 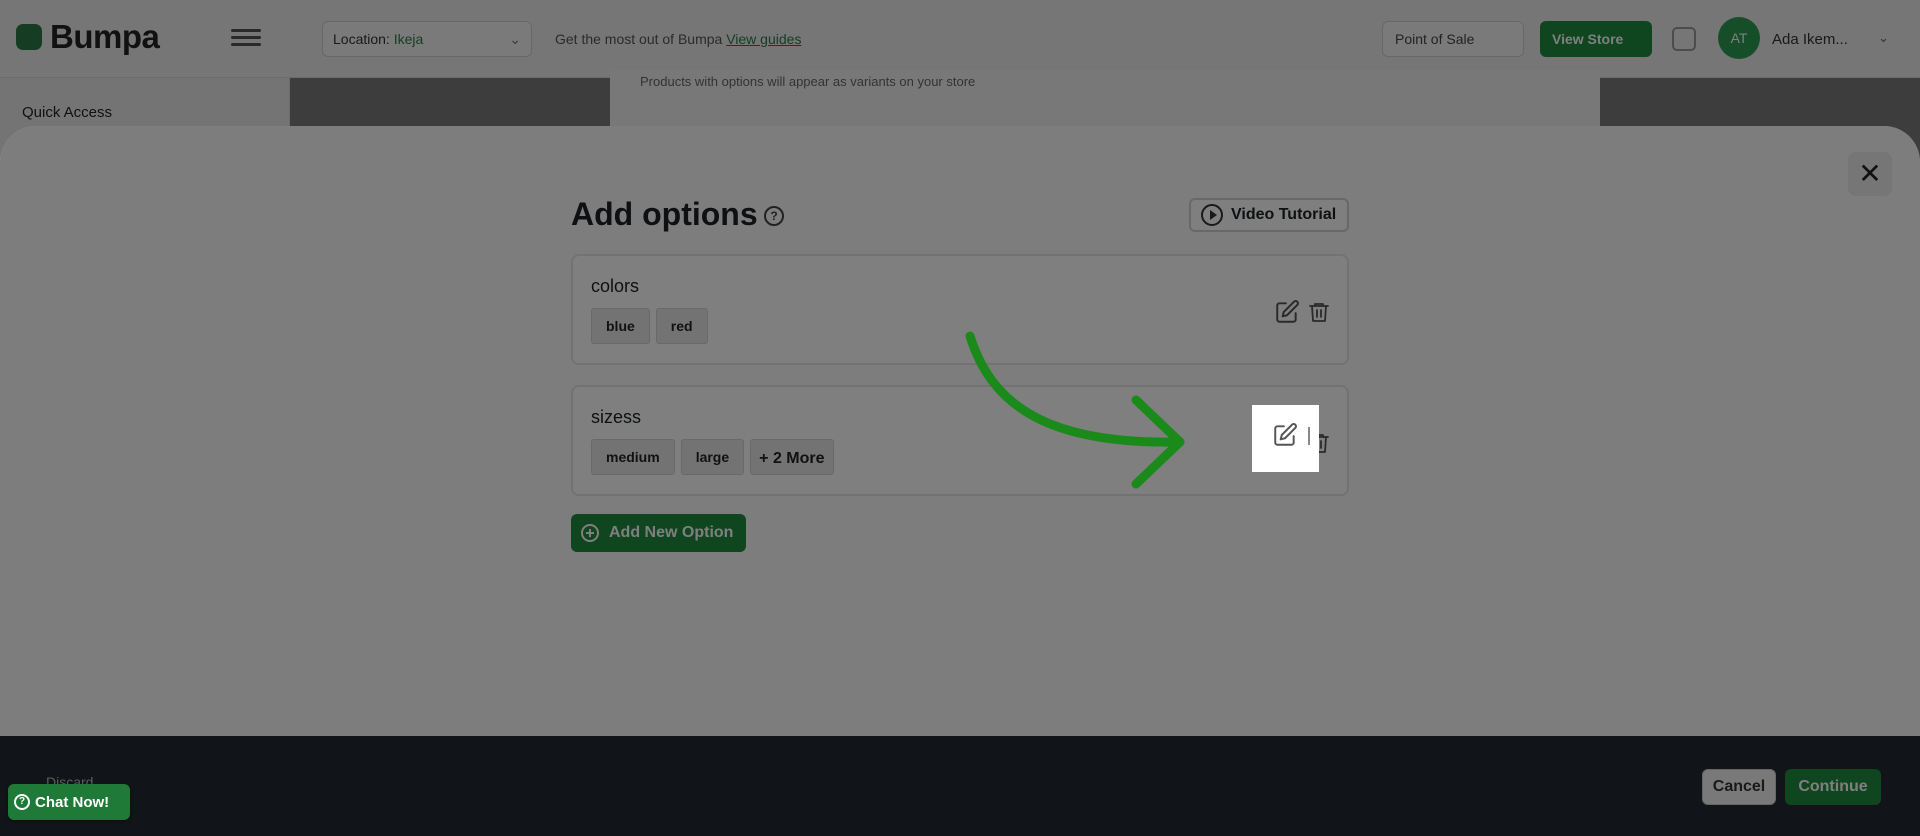 I want to click on chat-now-label: Chat Now!, so click(x=72, y=802).